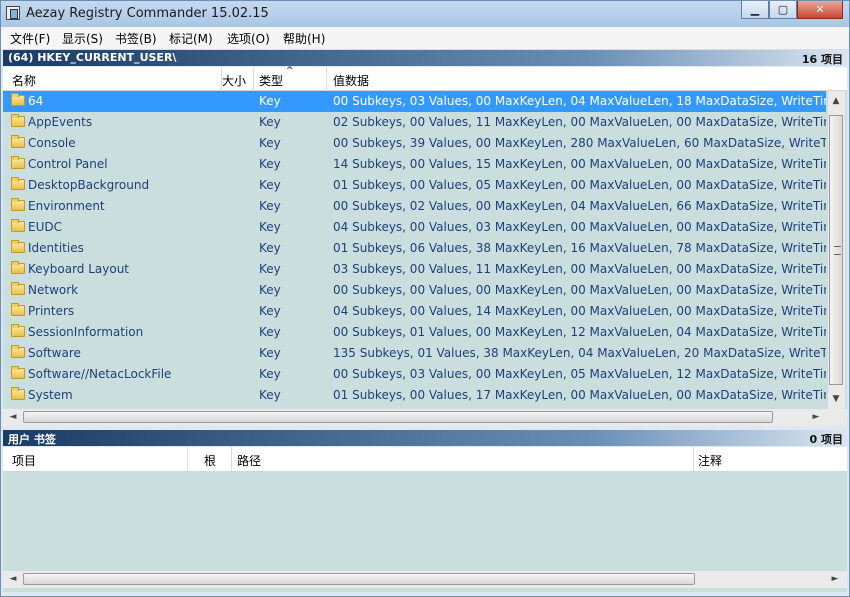 This screenshot has width=850, height=597. What do you see at coordinates (210, 460) in the screenshot?
I see `column-root: 根` at bounding box center [210, 460].